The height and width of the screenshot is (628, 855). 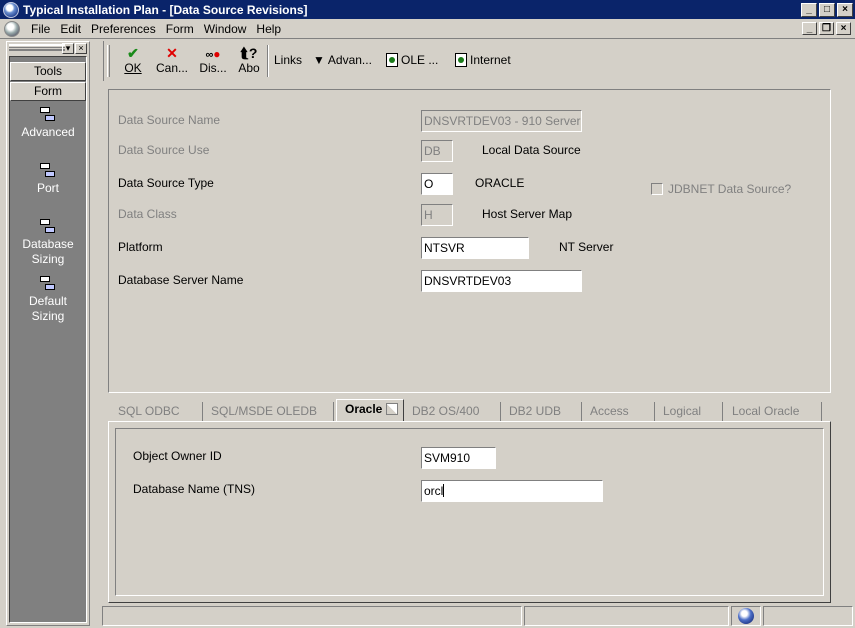 What do you see at coordinates (444, 490) in the screenshot?
I see `text-cursor` at bounding box center [444, 490].